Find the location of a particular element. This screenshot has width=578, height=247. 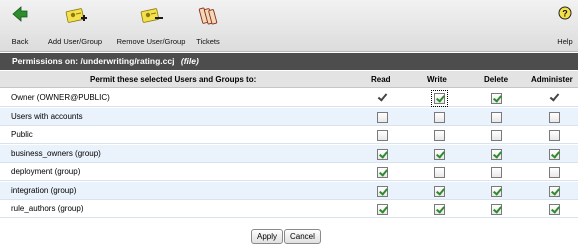

help-icon: ? is located at coordinates (565, 13).